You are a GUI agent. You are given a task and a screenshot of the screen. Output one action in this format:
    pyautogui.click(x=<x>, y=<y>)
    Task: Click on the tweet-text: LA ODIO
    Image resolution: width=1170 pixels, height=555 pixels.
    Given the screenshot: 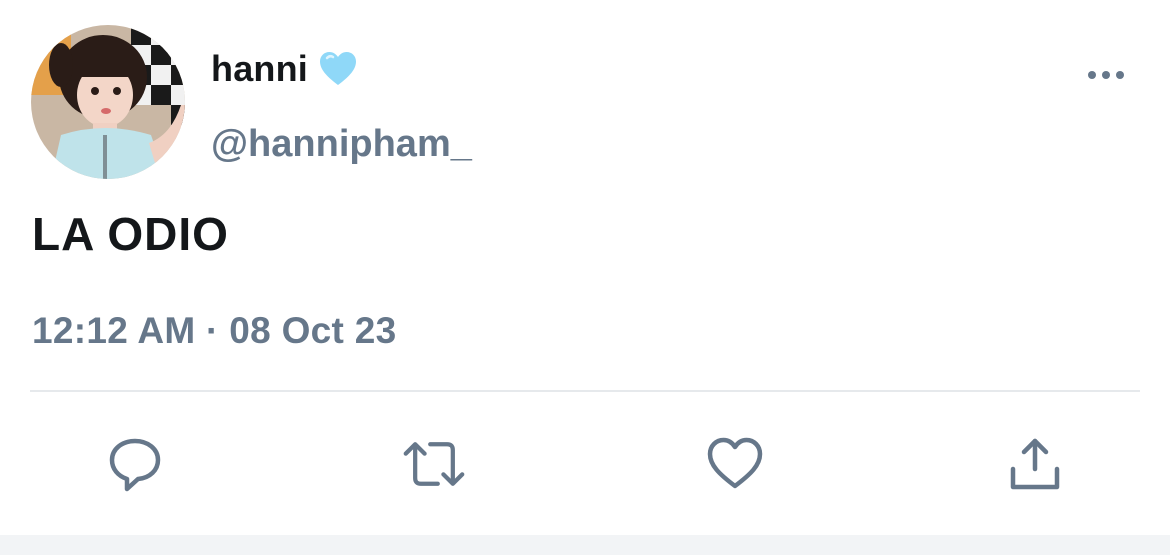 What is the action you would take?
    pyautogui.click(x=130, y=234)
    